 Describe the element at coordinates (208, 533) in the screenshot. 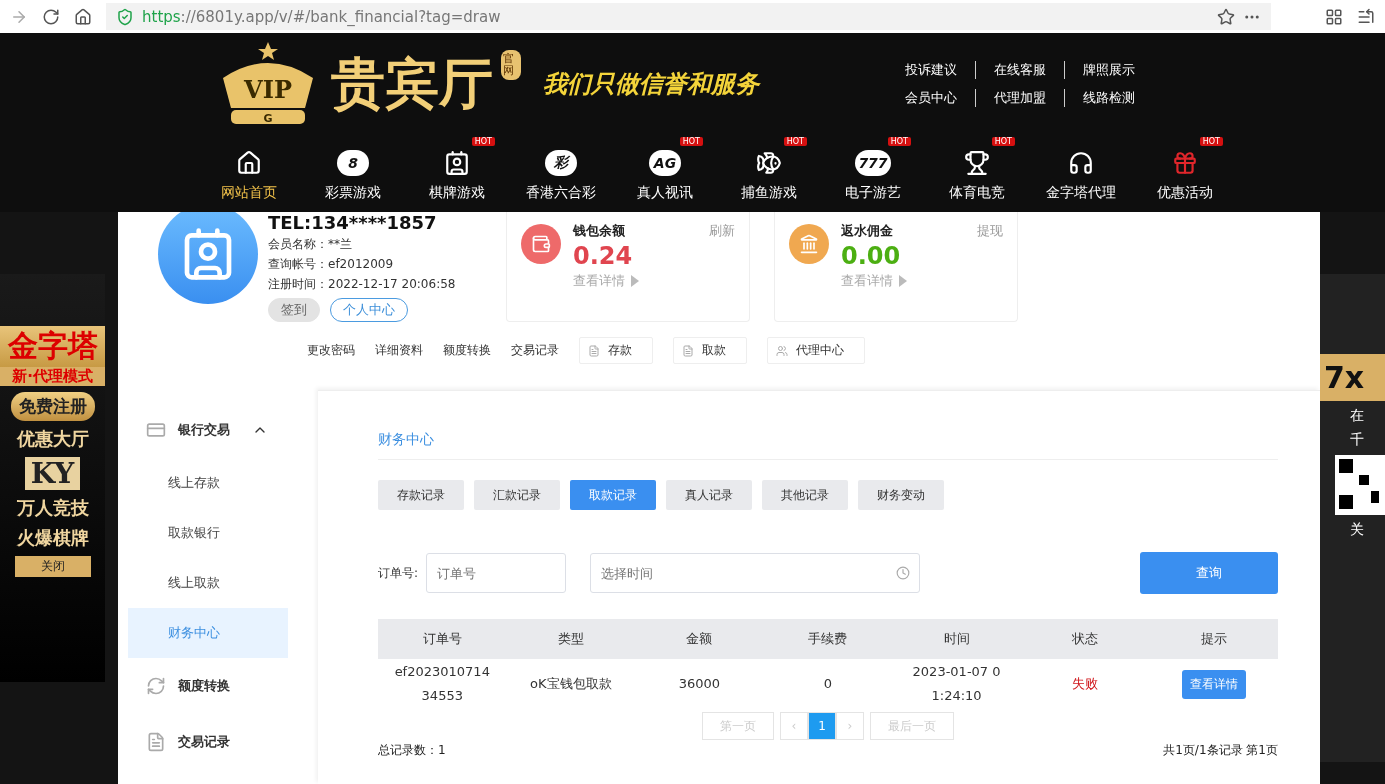

I see `sidebar-item: 取款银行` at that location.